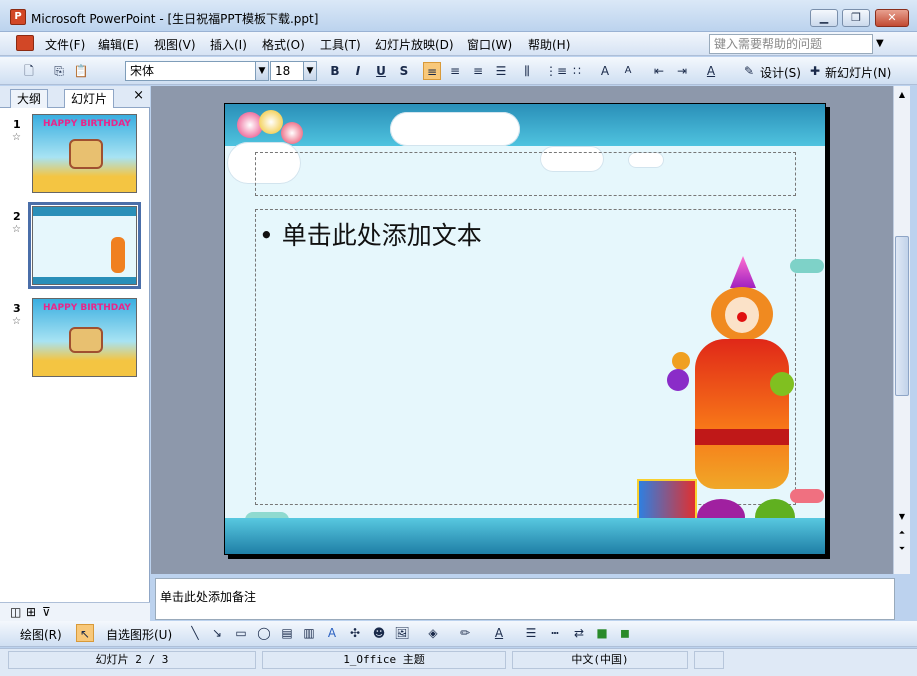 This screenshot has height=676, width=917. What do you see at coordinates (404, 71) in the screenshot?
I see `shadow-button: S` at bounding box center [404, 71].